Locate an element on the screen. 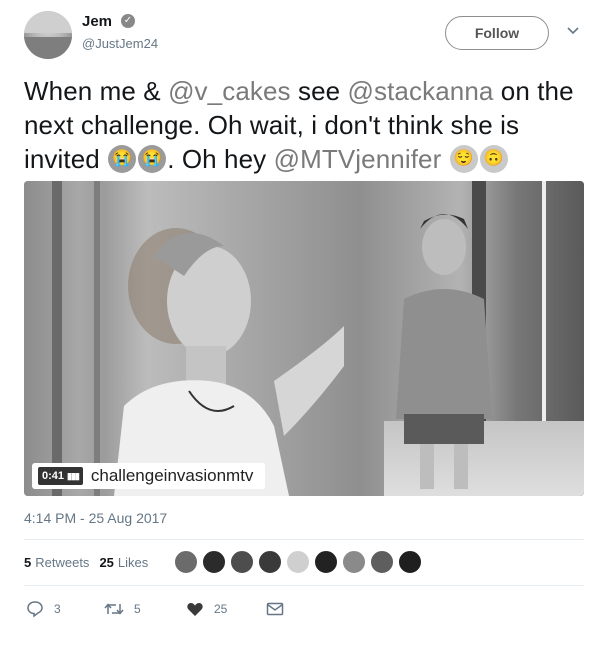 The width and height of the screenshot is (608, 646). reply-count: 3 is located at coordinates (57, 609).